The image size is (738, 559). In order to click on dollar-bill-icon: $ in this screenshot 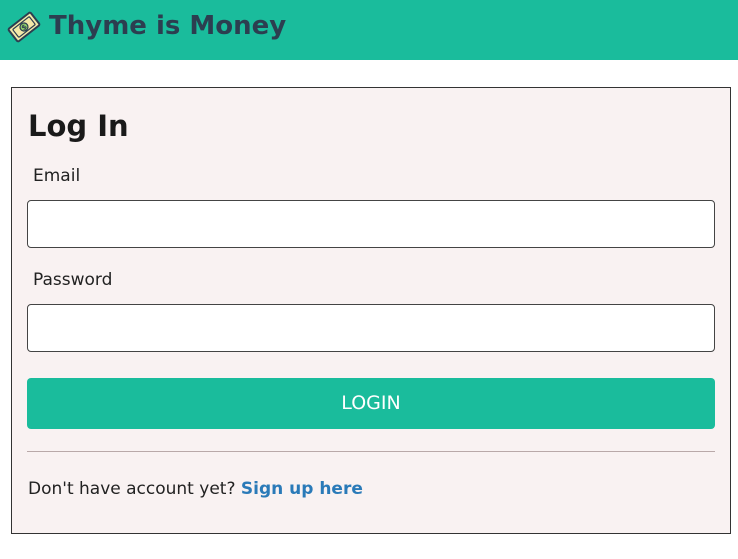, I will do `click(24, 27)`.